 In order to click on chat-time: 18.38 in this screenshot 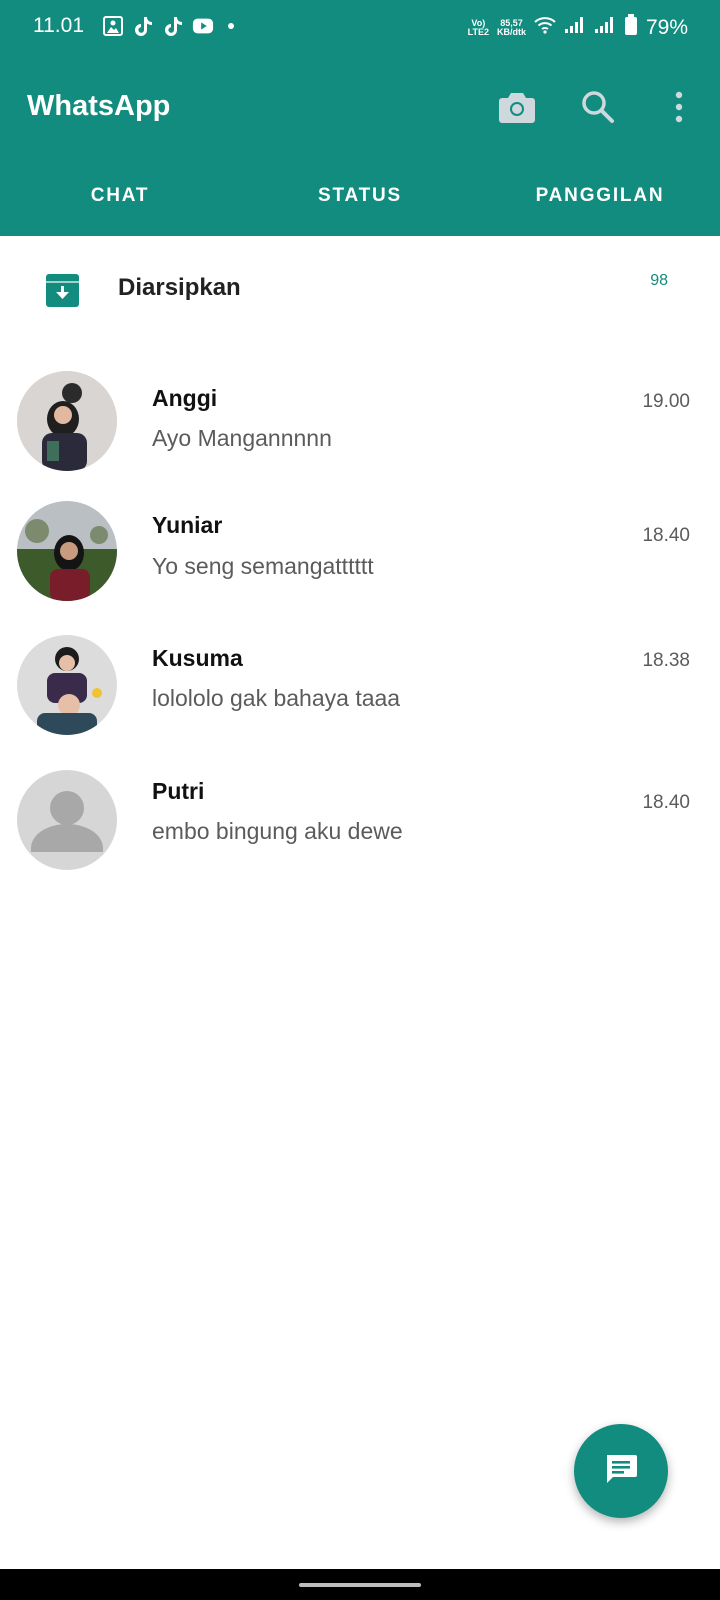, I will do `click(666, 660)`.